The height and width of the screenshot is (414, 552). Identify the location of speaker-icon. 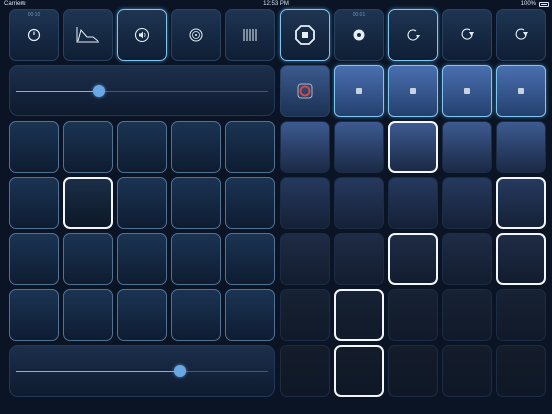
(142, 35).